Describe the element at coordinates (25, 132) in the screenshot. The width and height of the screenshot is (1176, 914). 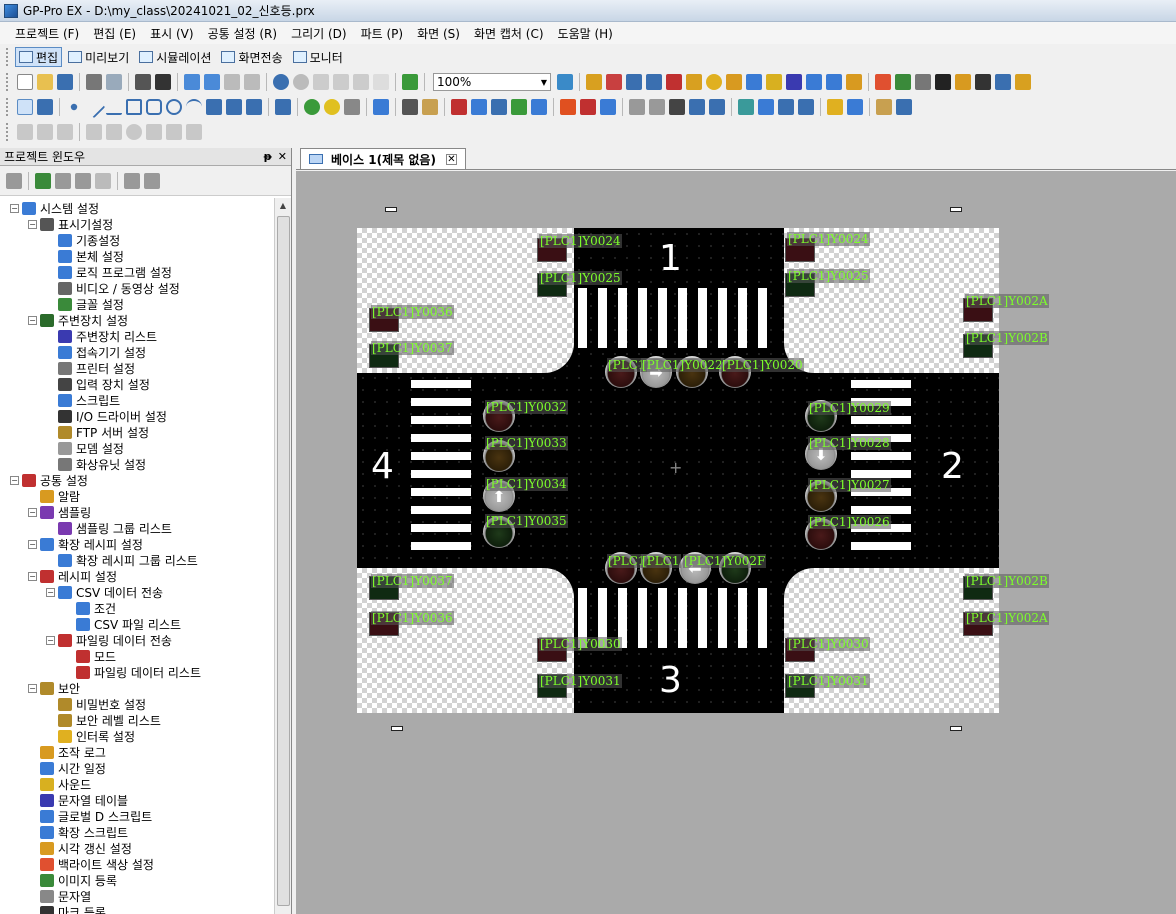
I see `ladder-row-icon` at that location.